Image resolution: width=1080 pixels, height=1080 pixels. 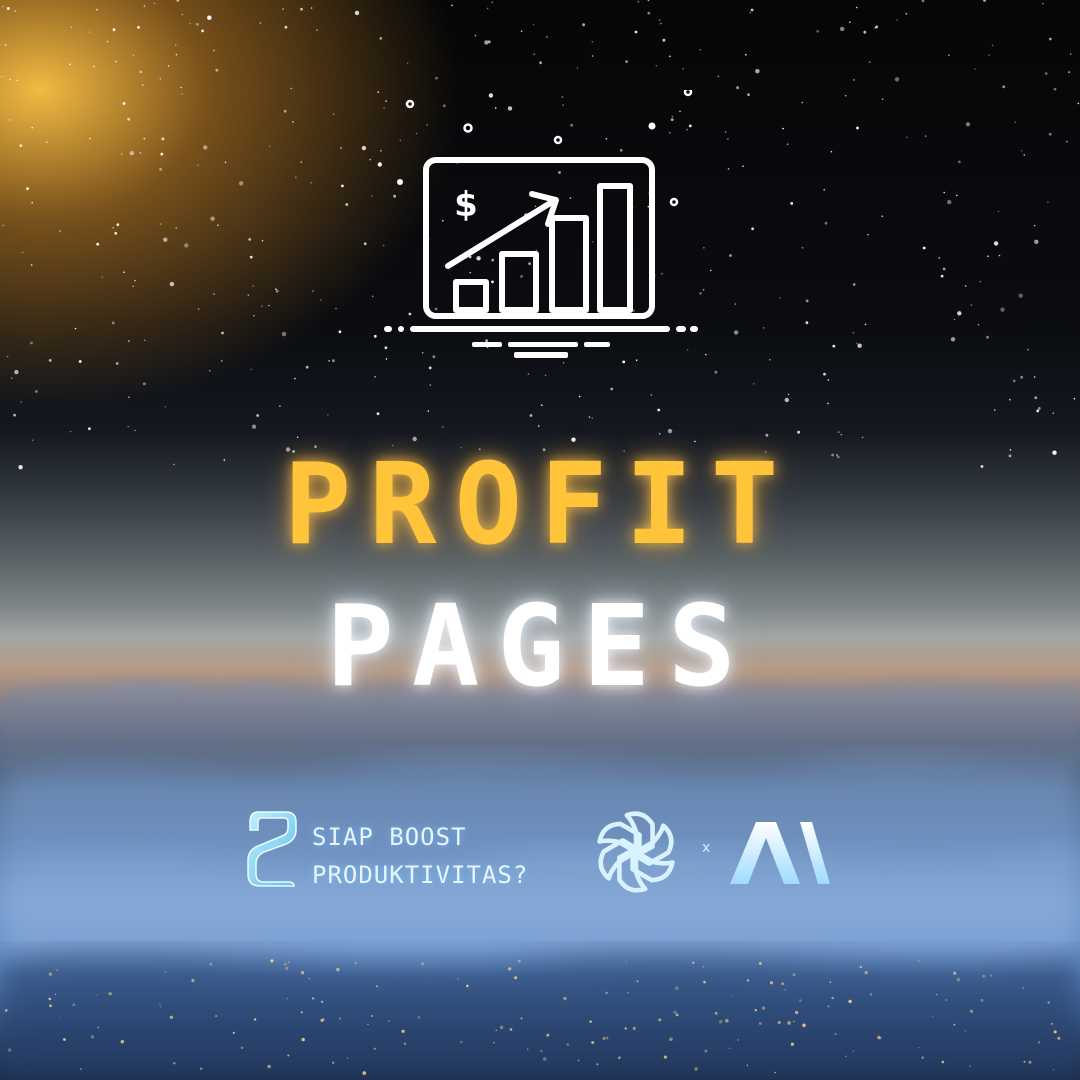 I want to click on ai-logo-icon: AI, so click(x=780, y=853).